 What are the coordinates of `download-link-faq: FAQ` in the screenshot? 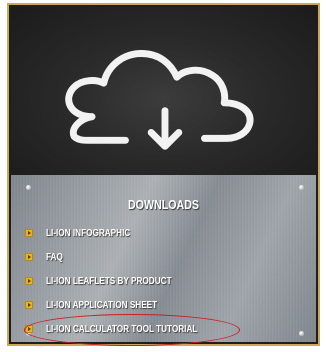 It's located at (165, 257).